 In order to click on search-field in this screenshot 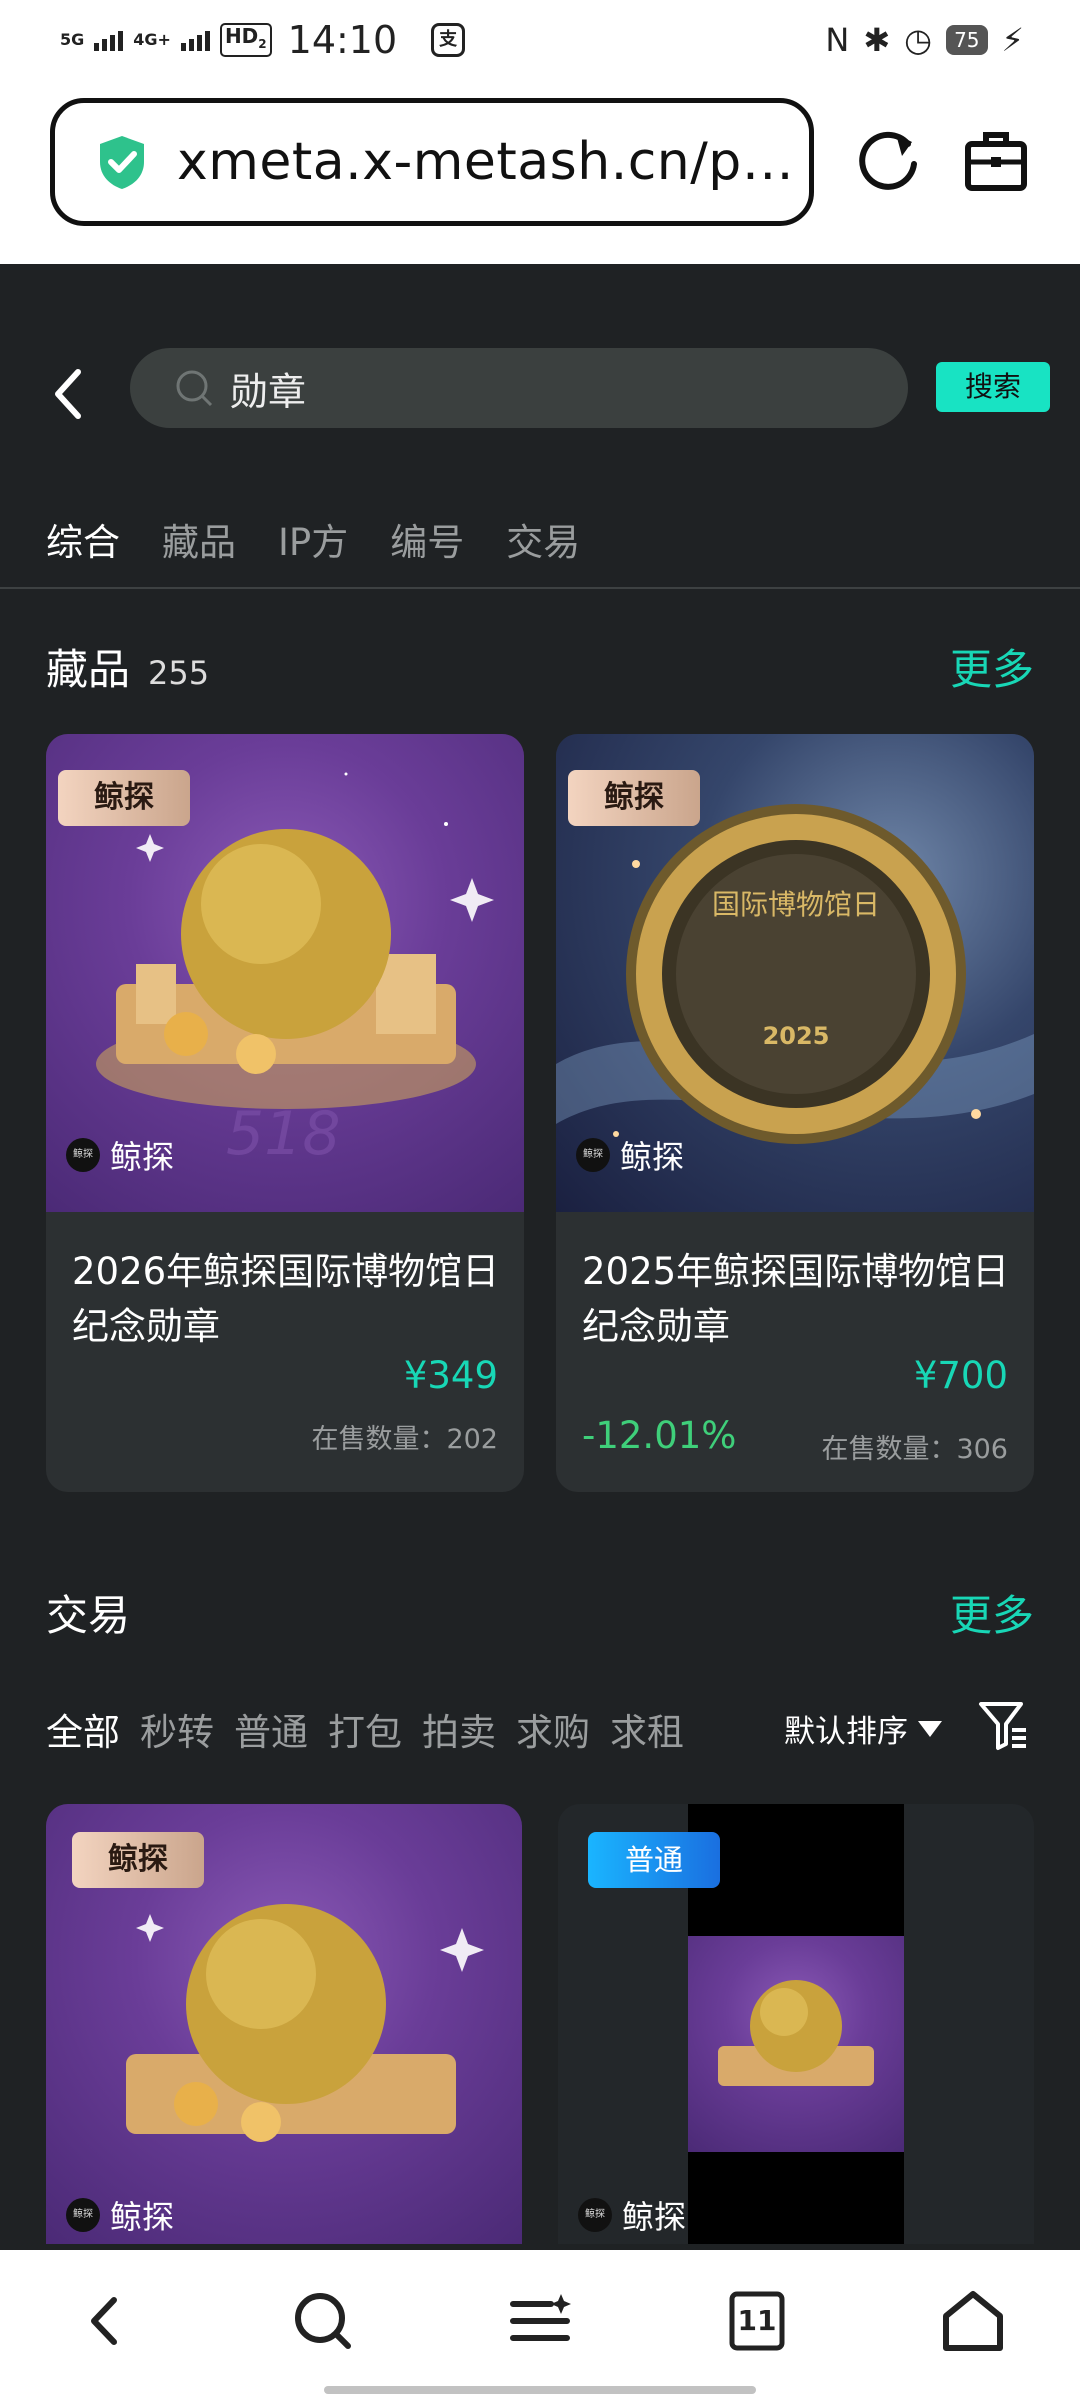, I will do `click(519, 388)`.